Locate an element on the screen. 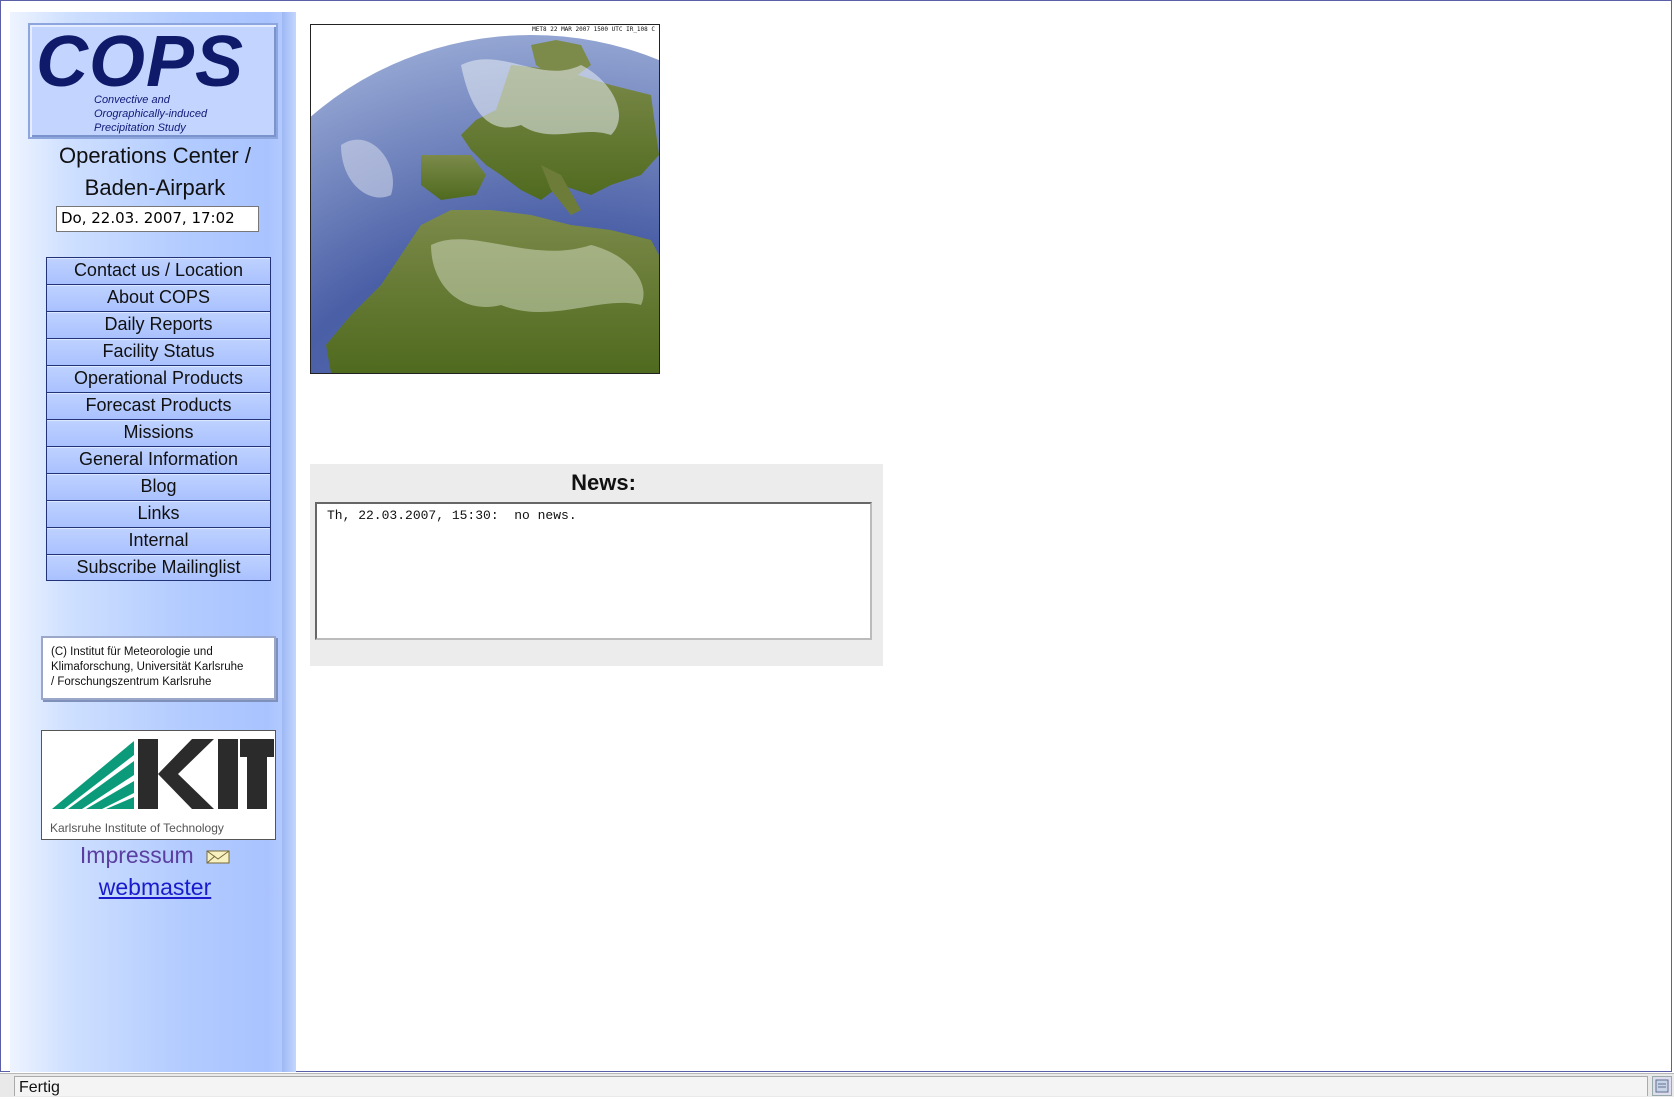 The height and width of the screenshot is (1100, 1674). kit-logo: Karlsruhe Institute of Technology is located at coordinates (158, 785).